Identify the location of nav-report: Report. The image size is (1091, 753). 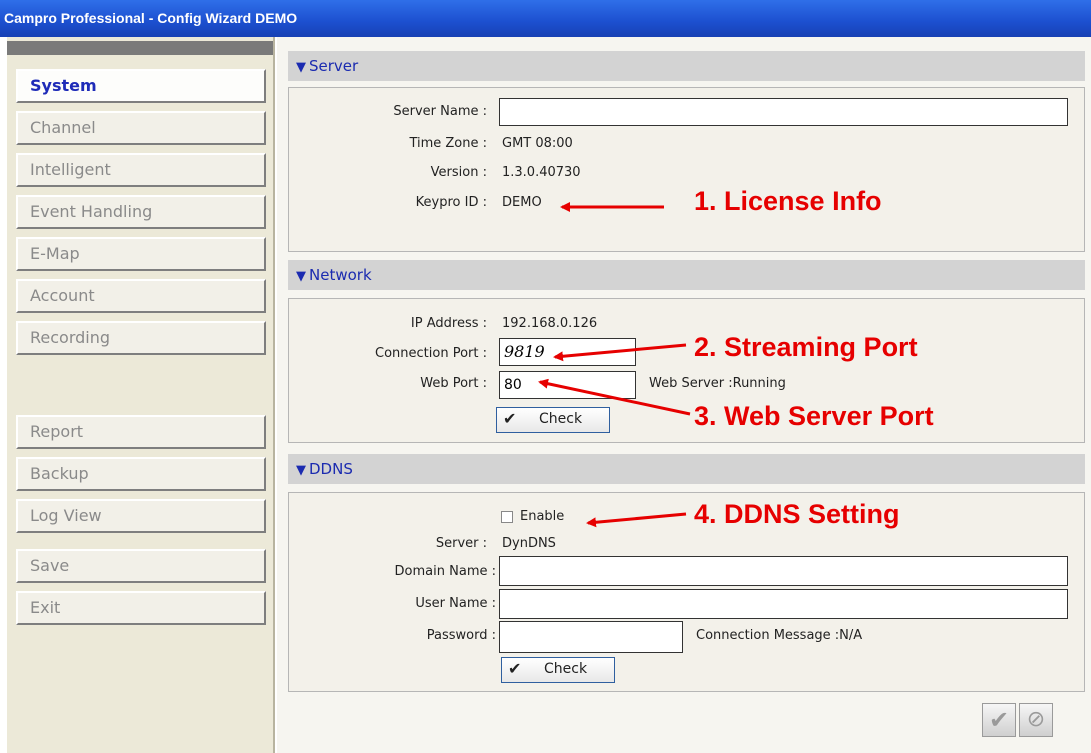
(141, 432).